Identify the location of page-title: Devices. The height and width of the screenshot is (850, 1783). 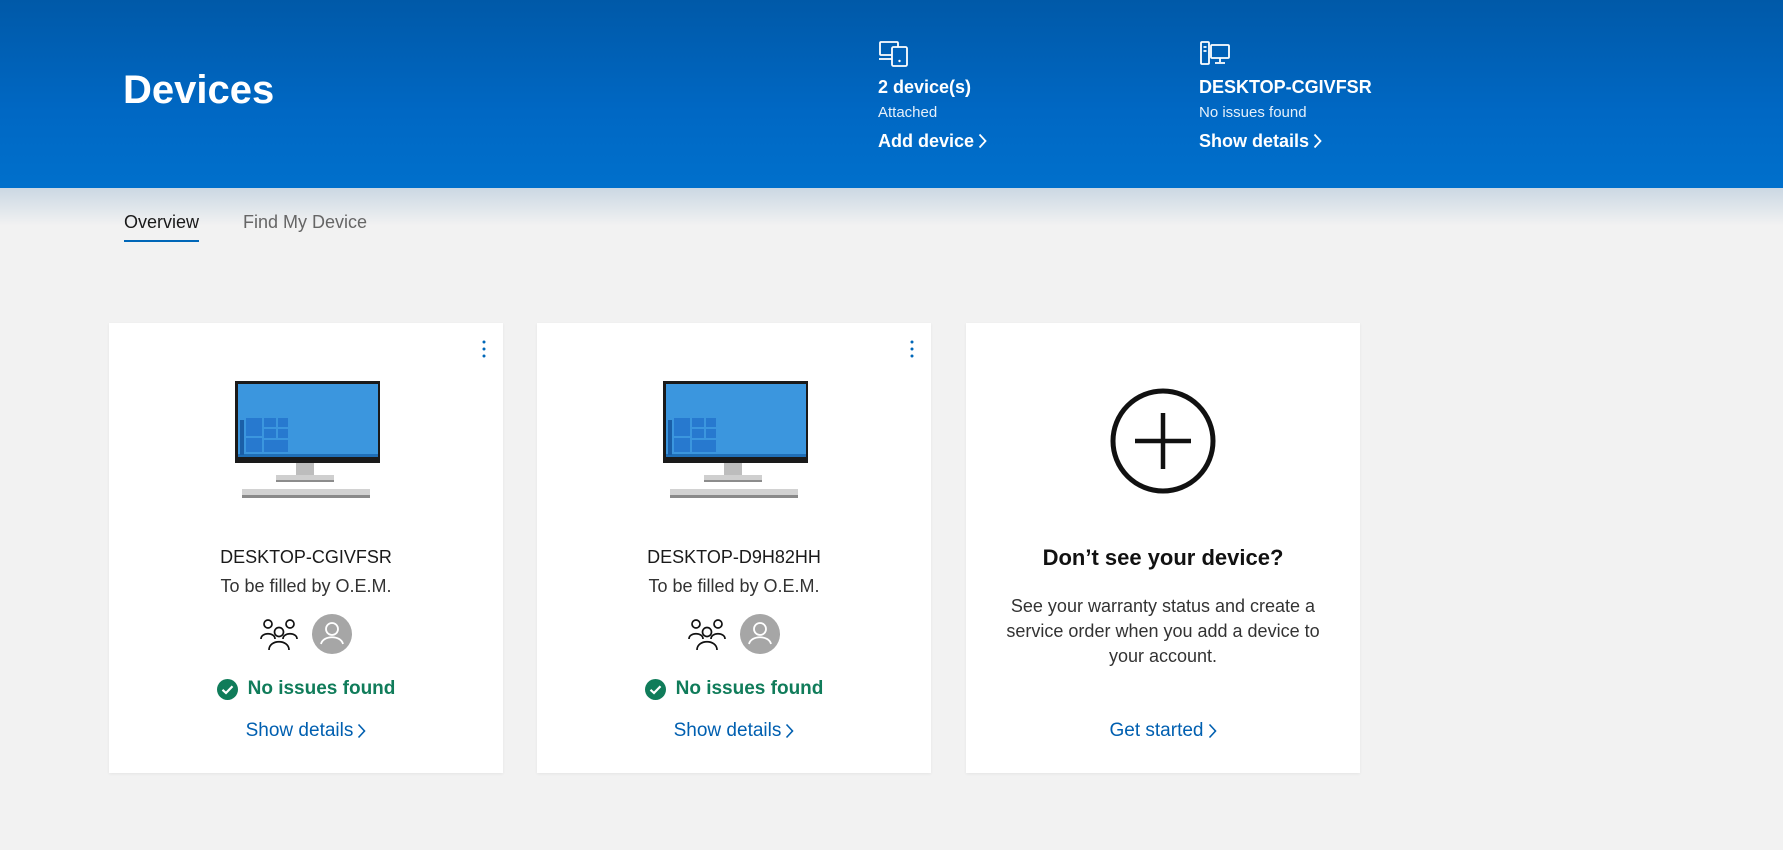
(199, 90).